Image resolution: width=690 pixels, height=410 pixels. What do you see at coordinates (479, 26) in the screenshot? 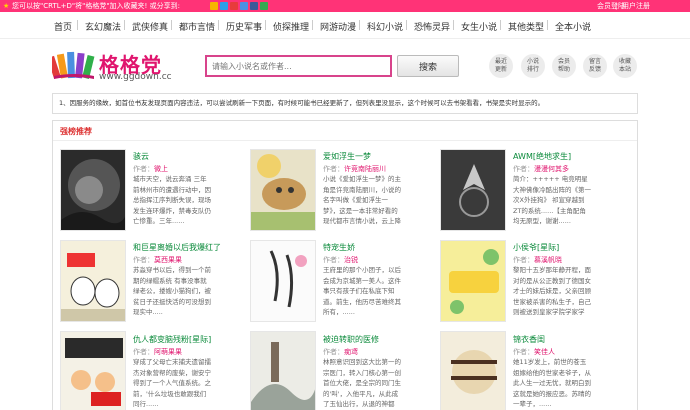
I see `nav-nvsheng: 女生小说` at bounding box center [479, 26].